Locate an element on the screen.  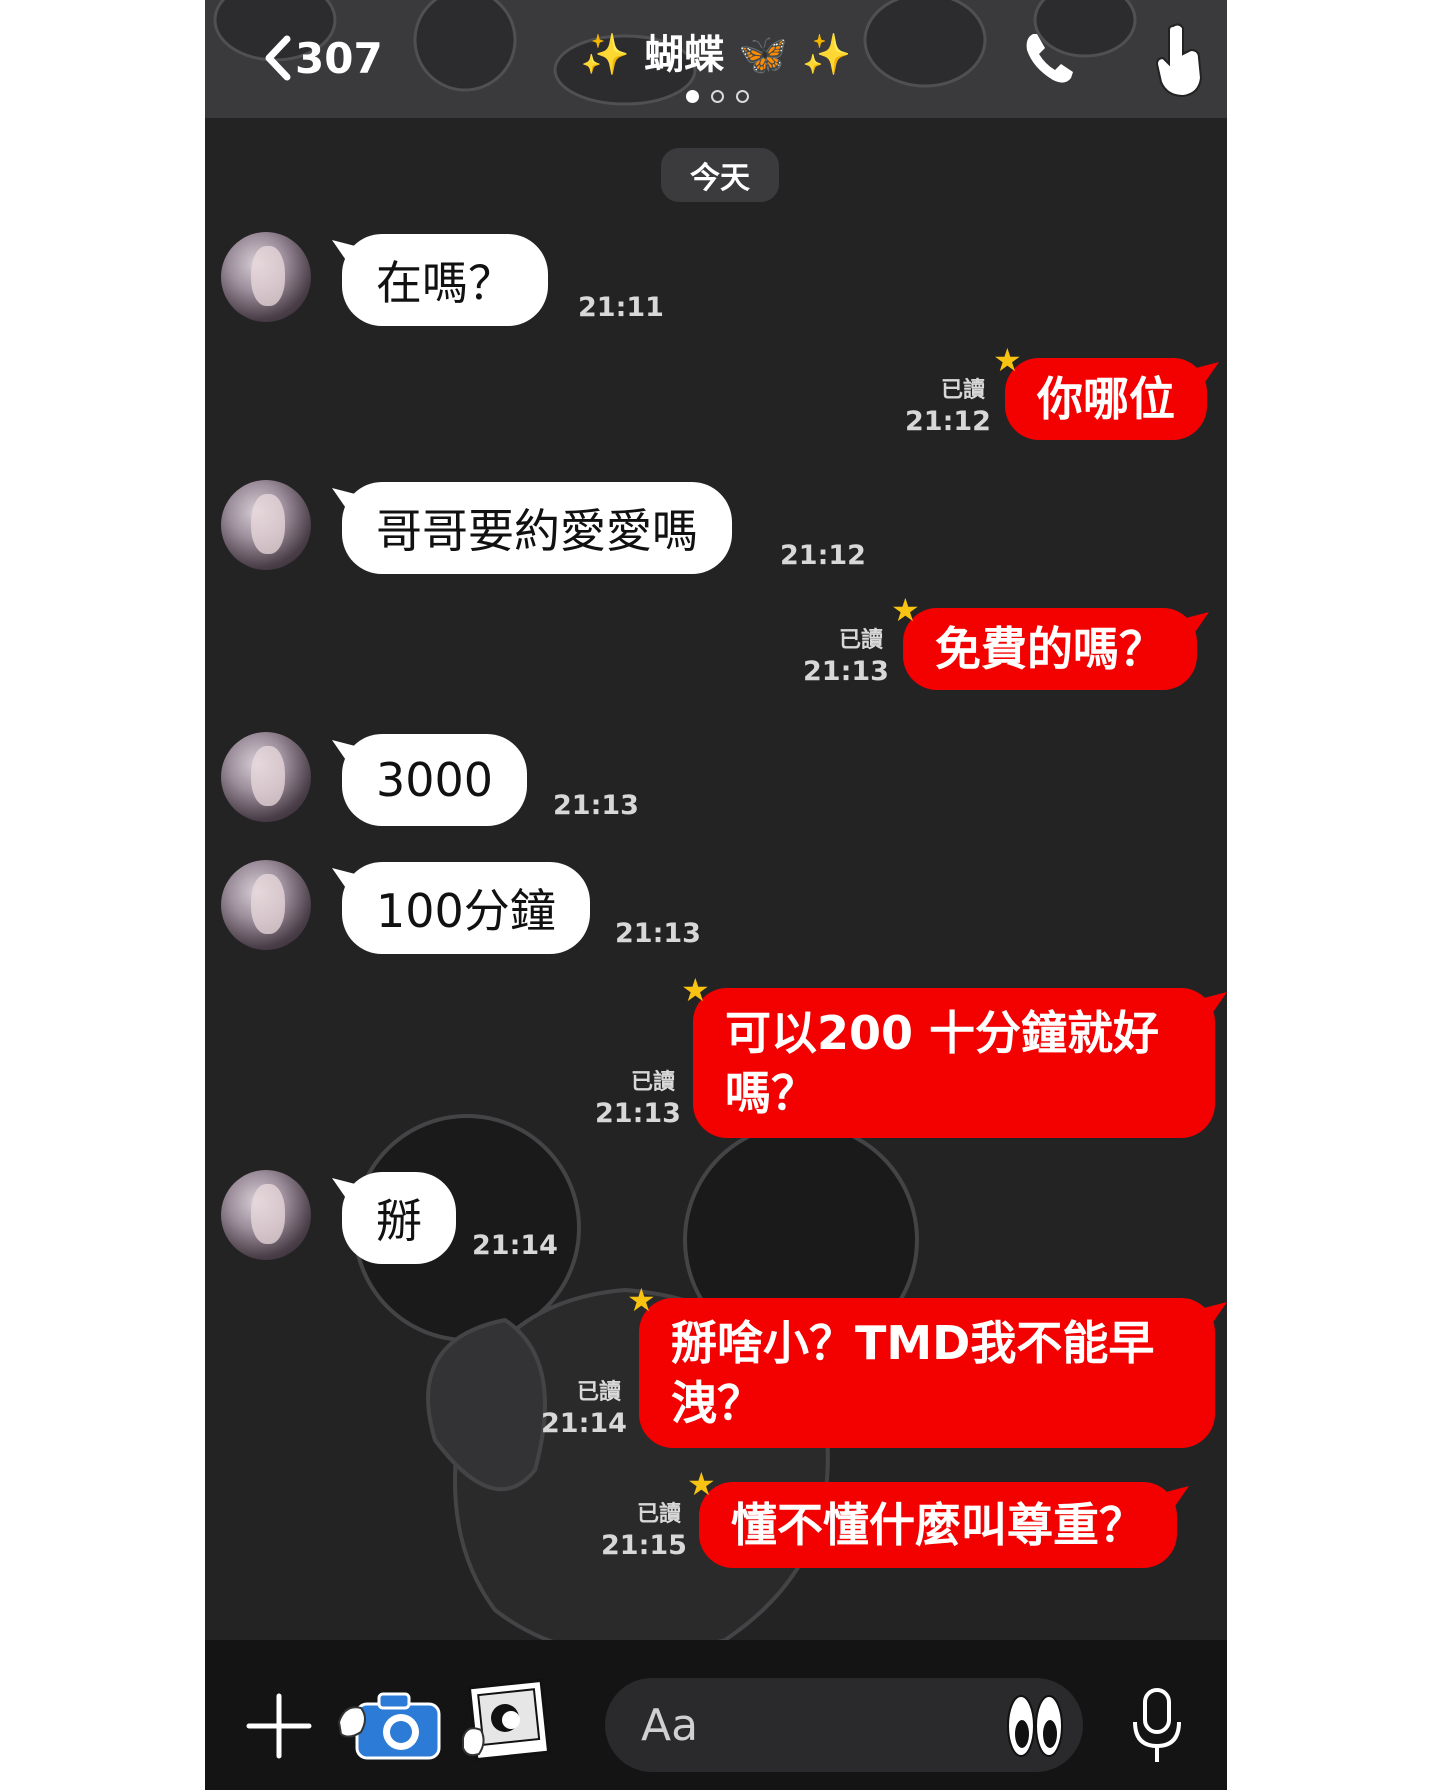
incoming-message-bubble: 掰 is located at coordinates (399, 1218).